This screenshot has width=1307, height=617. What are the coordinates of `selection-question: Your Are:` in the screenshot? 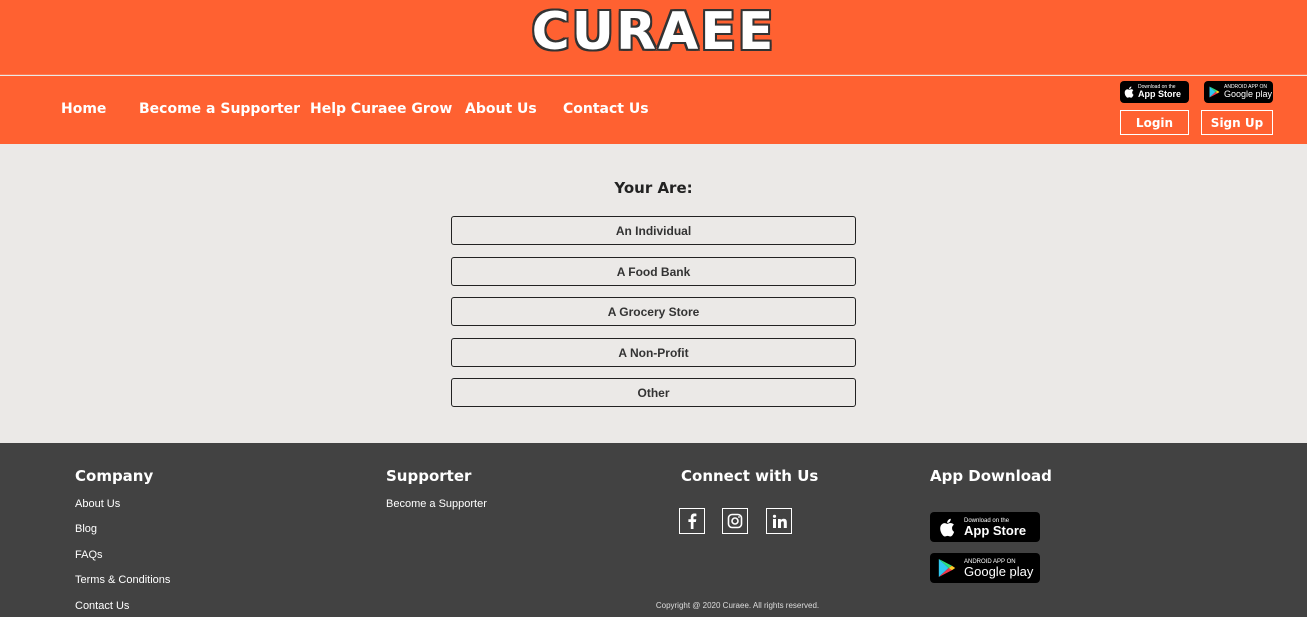 It's located at (653, 188).